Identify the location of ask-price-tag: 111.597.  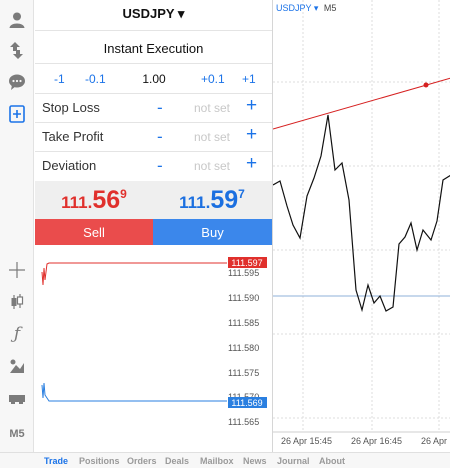
(246, 263).